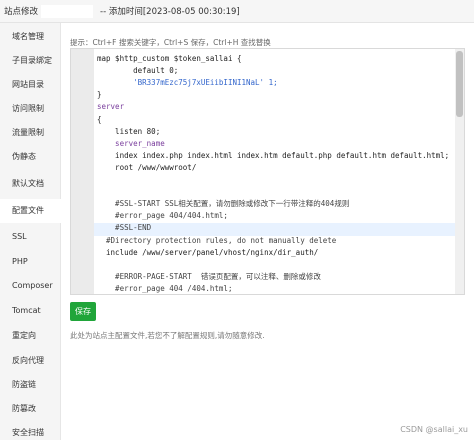  I want to click on editor-scrollbar, so click(459, 171).